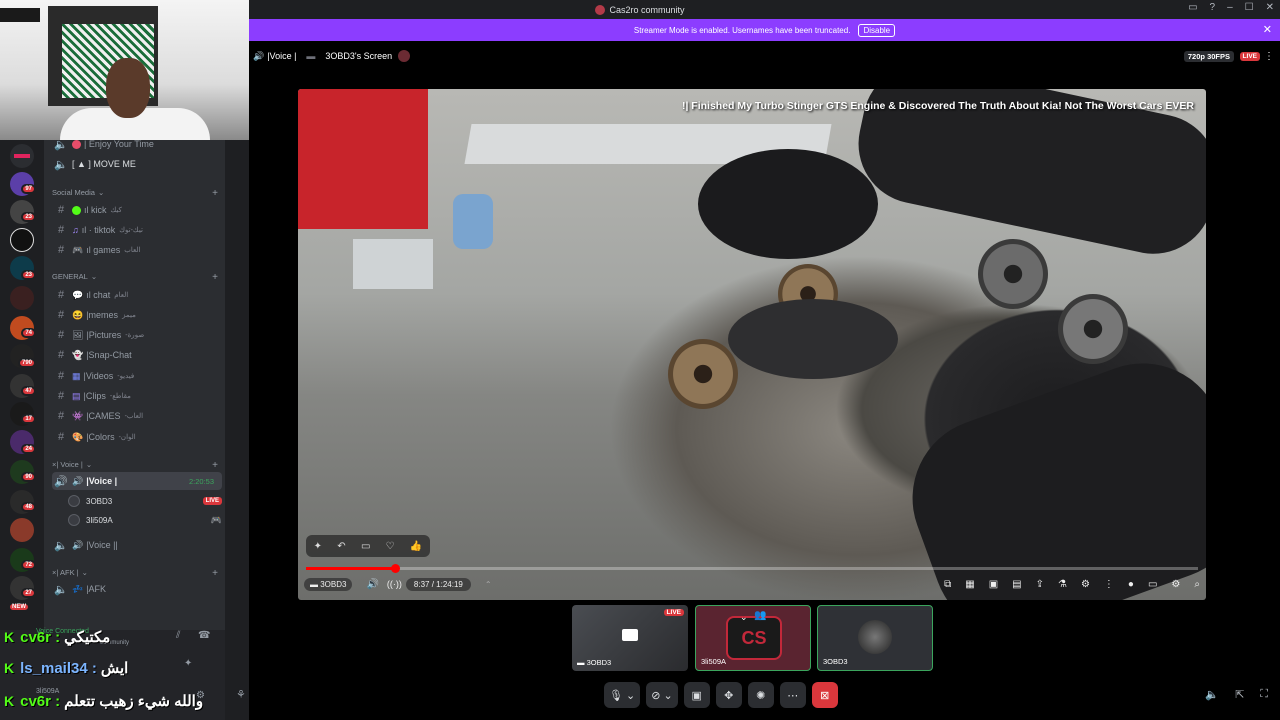 The image size is (1280, 720). What do you see at coordinates (137, 230) in the screenshot?
I see `text-channel: # ♫ ıl · tiktok تيك-توك` at bounding box center [137, 230].